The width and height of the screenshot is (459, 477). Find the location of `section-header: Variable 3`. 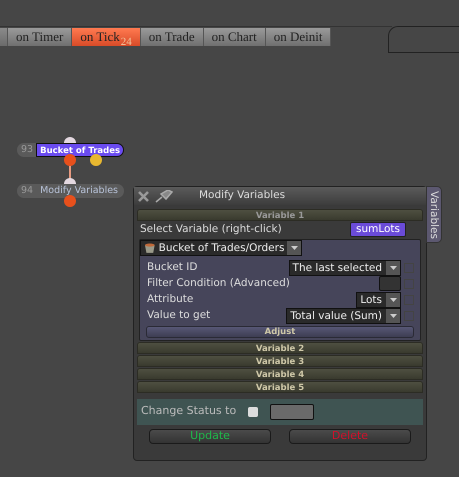

section-header: Variable 3 is located at coordinates (280, 360).